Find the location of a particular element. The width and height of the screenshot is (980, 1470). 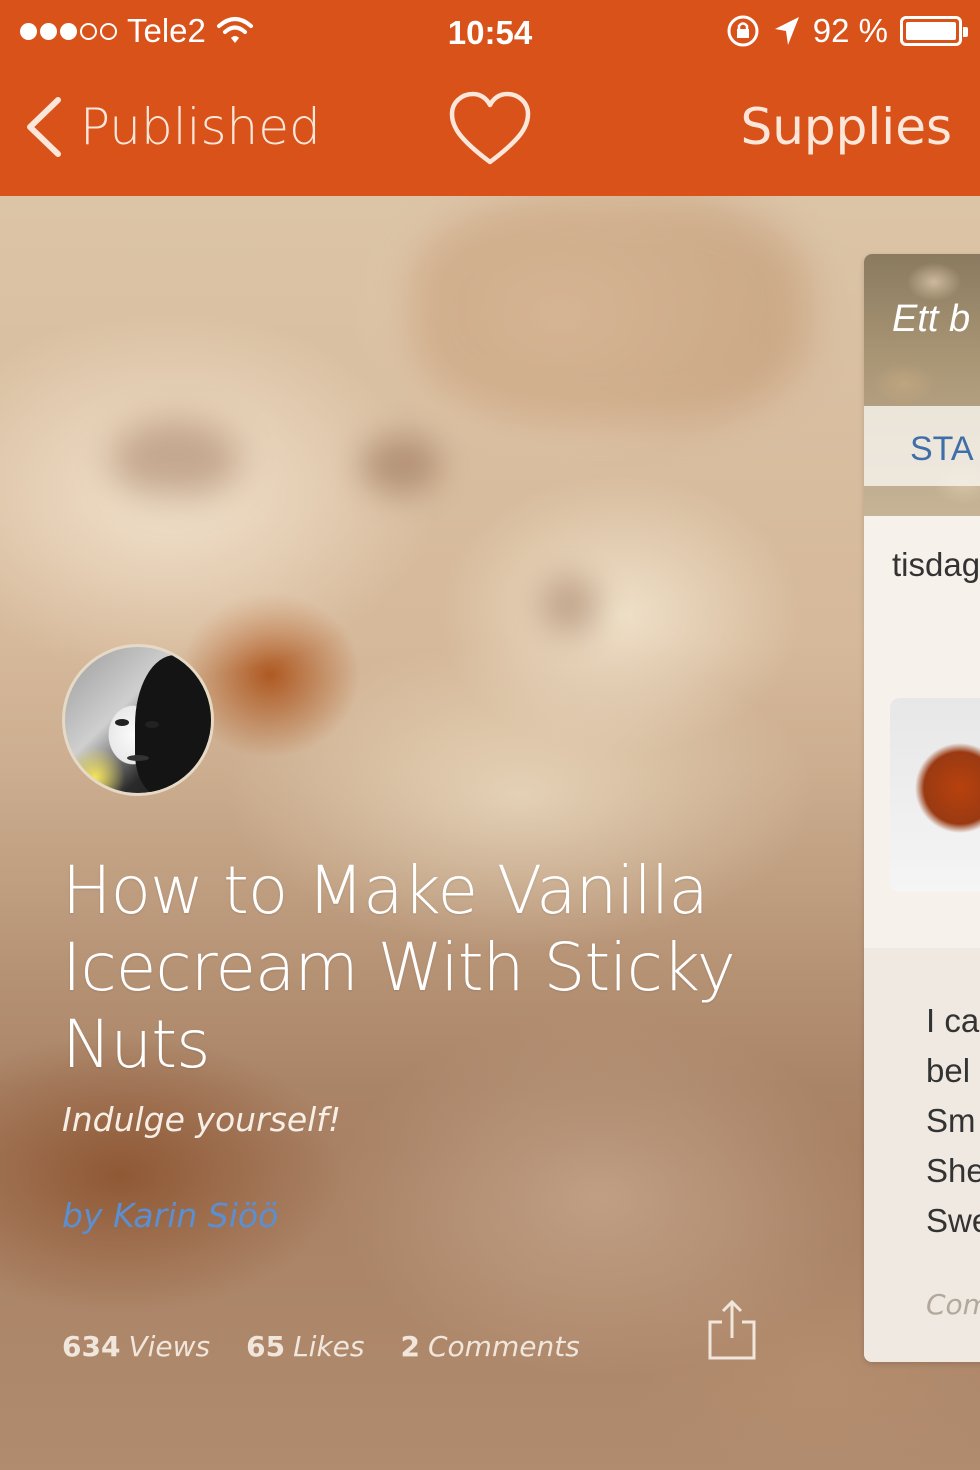

author-link: by Karin Siöö is located at coordinates (170, 1215).